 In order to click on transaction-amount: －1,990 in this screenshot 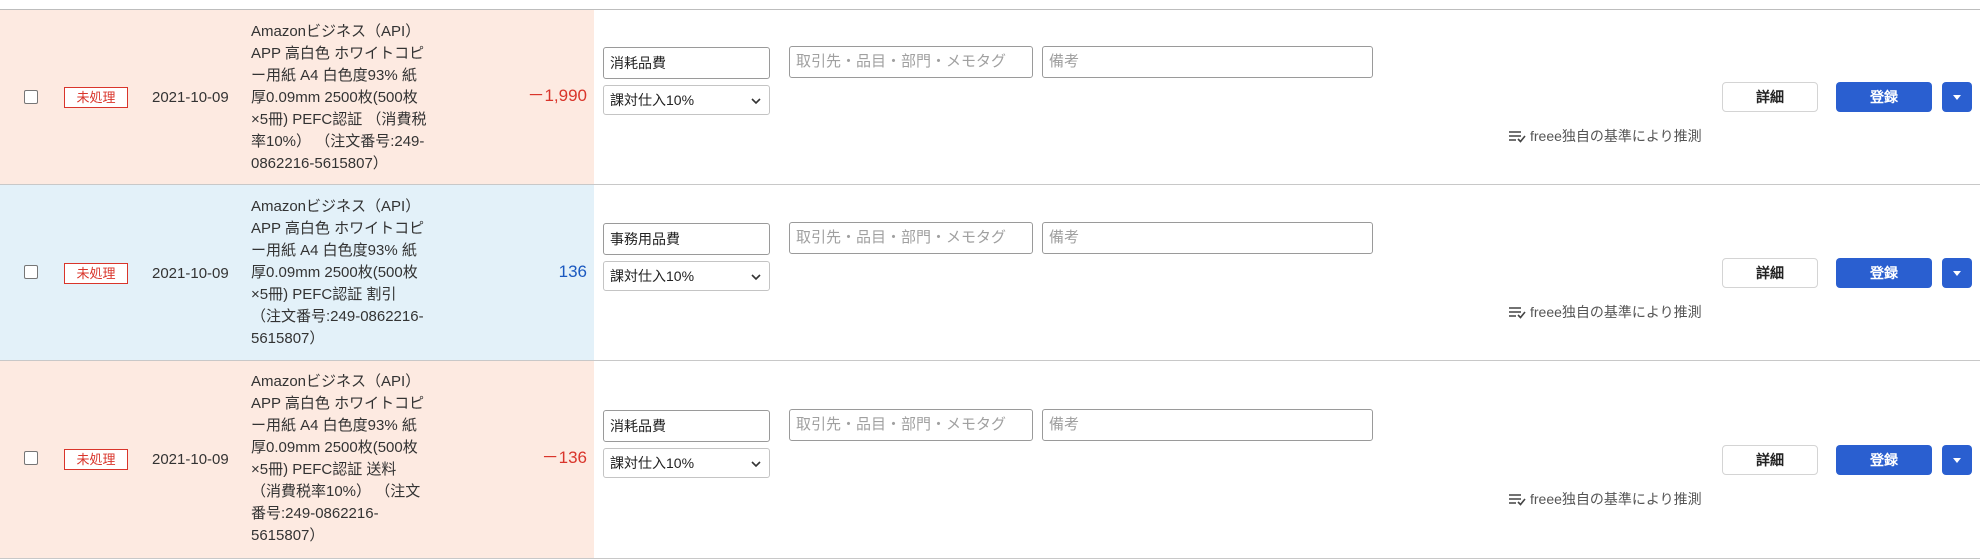, I will do `click(557, 95)`.